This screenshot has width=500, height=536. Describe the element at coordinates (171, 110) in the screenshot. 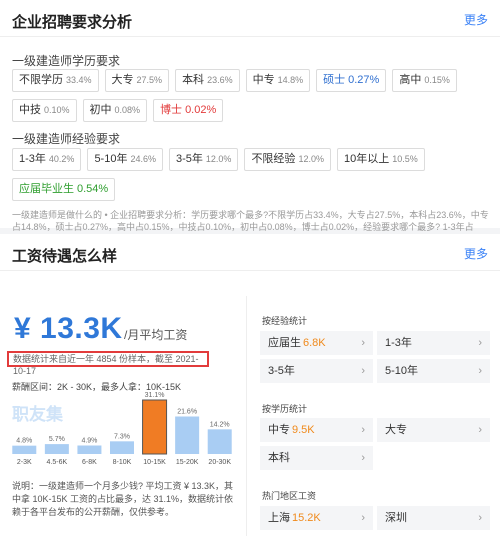

I see `tag-name: 博士` at that location.